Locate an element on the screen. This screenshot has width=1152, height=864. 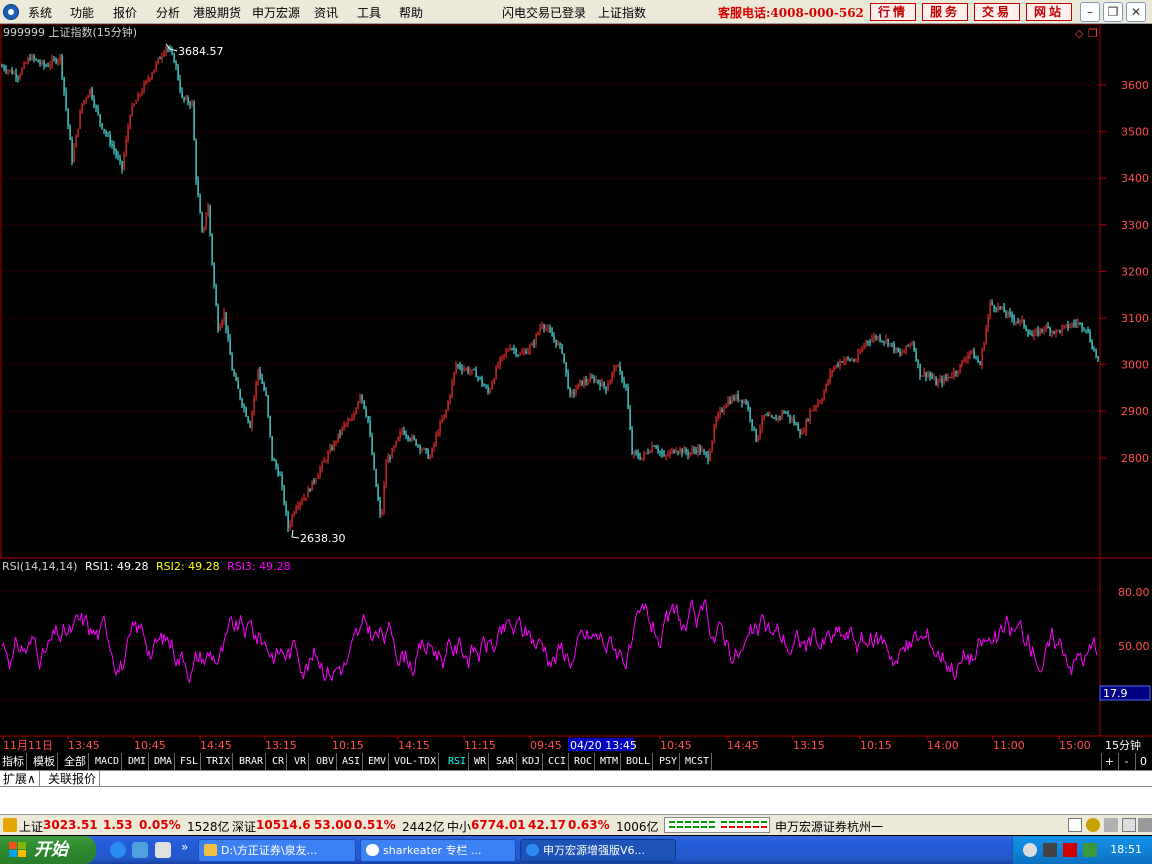
indicator-tab-trix: TRIX is located at coordinates (219, 761).